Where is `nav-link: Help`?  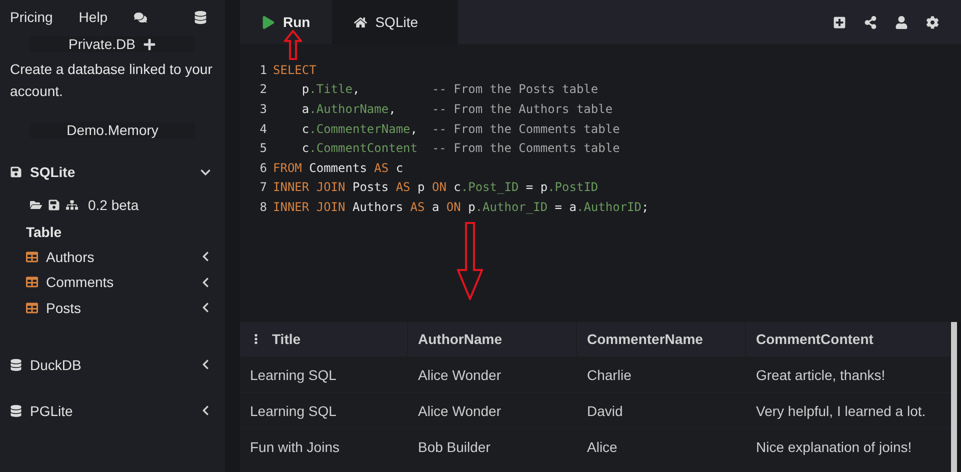 nav-link: Help is located at coordinates (93, 17).